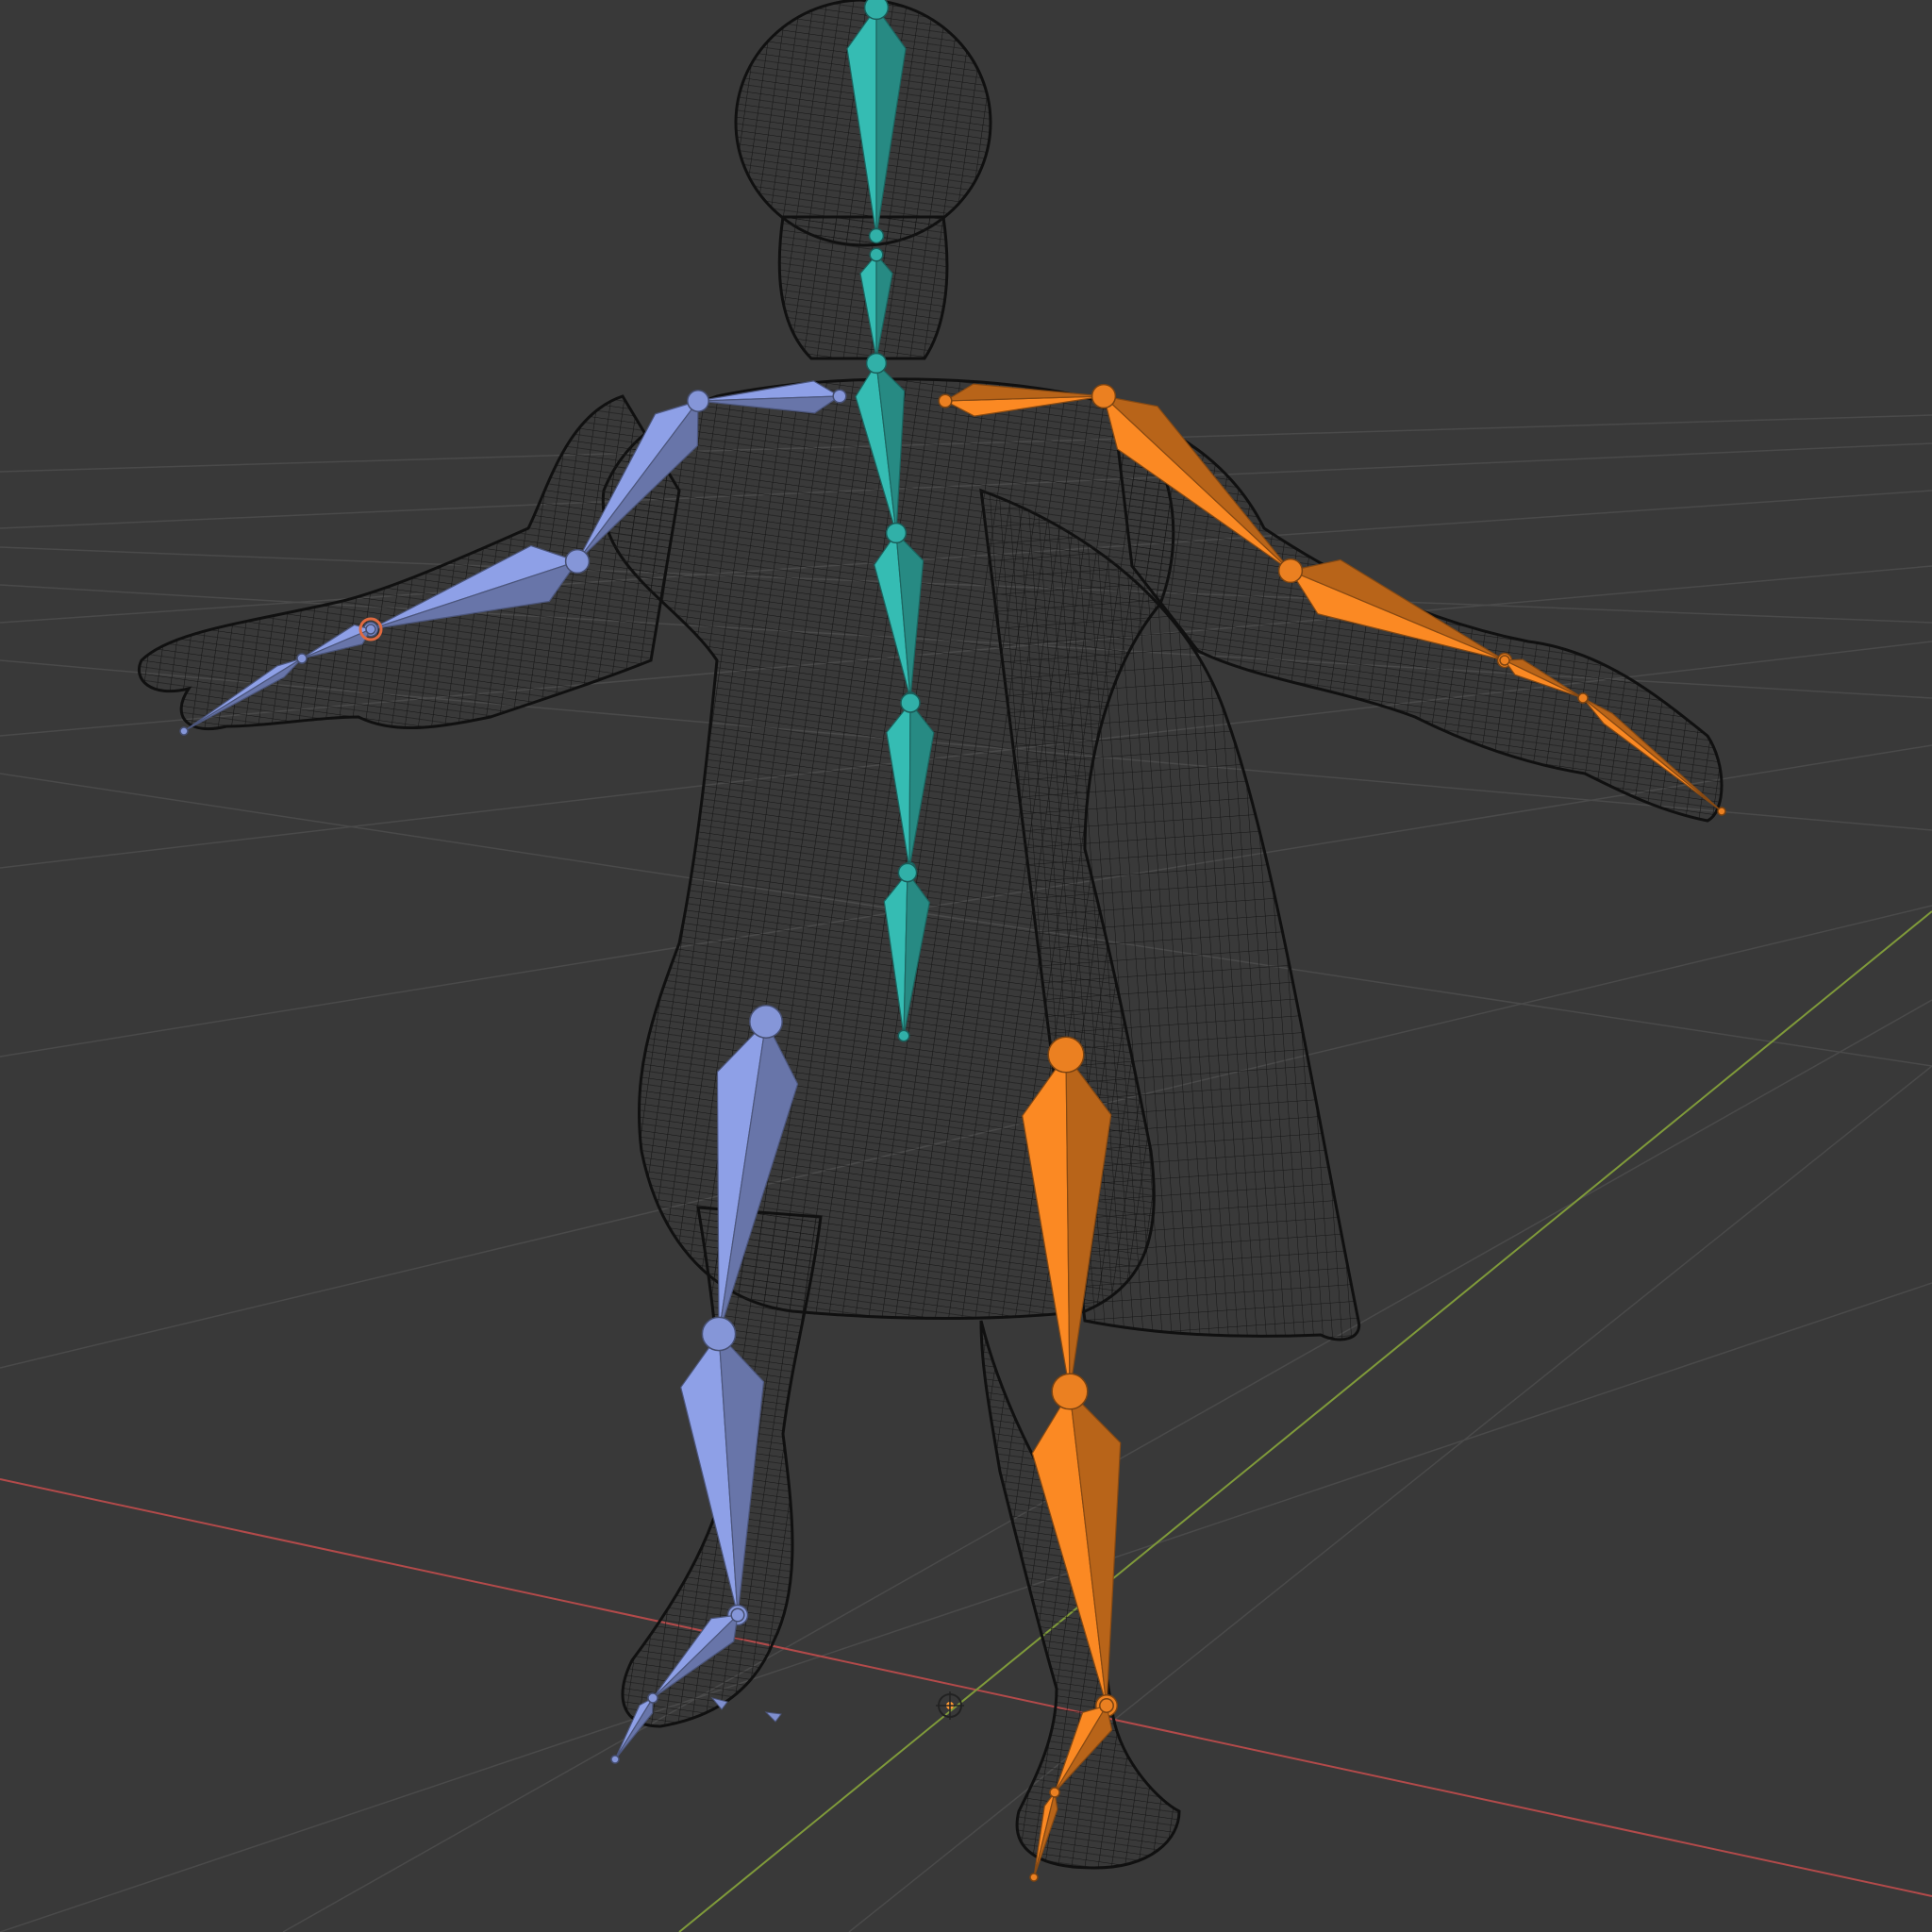  What do you see at coordinates (1106, 1706) in the screenshot?
I see `bone-foot-right-head-joint` at bounding box center [1106, 1706].